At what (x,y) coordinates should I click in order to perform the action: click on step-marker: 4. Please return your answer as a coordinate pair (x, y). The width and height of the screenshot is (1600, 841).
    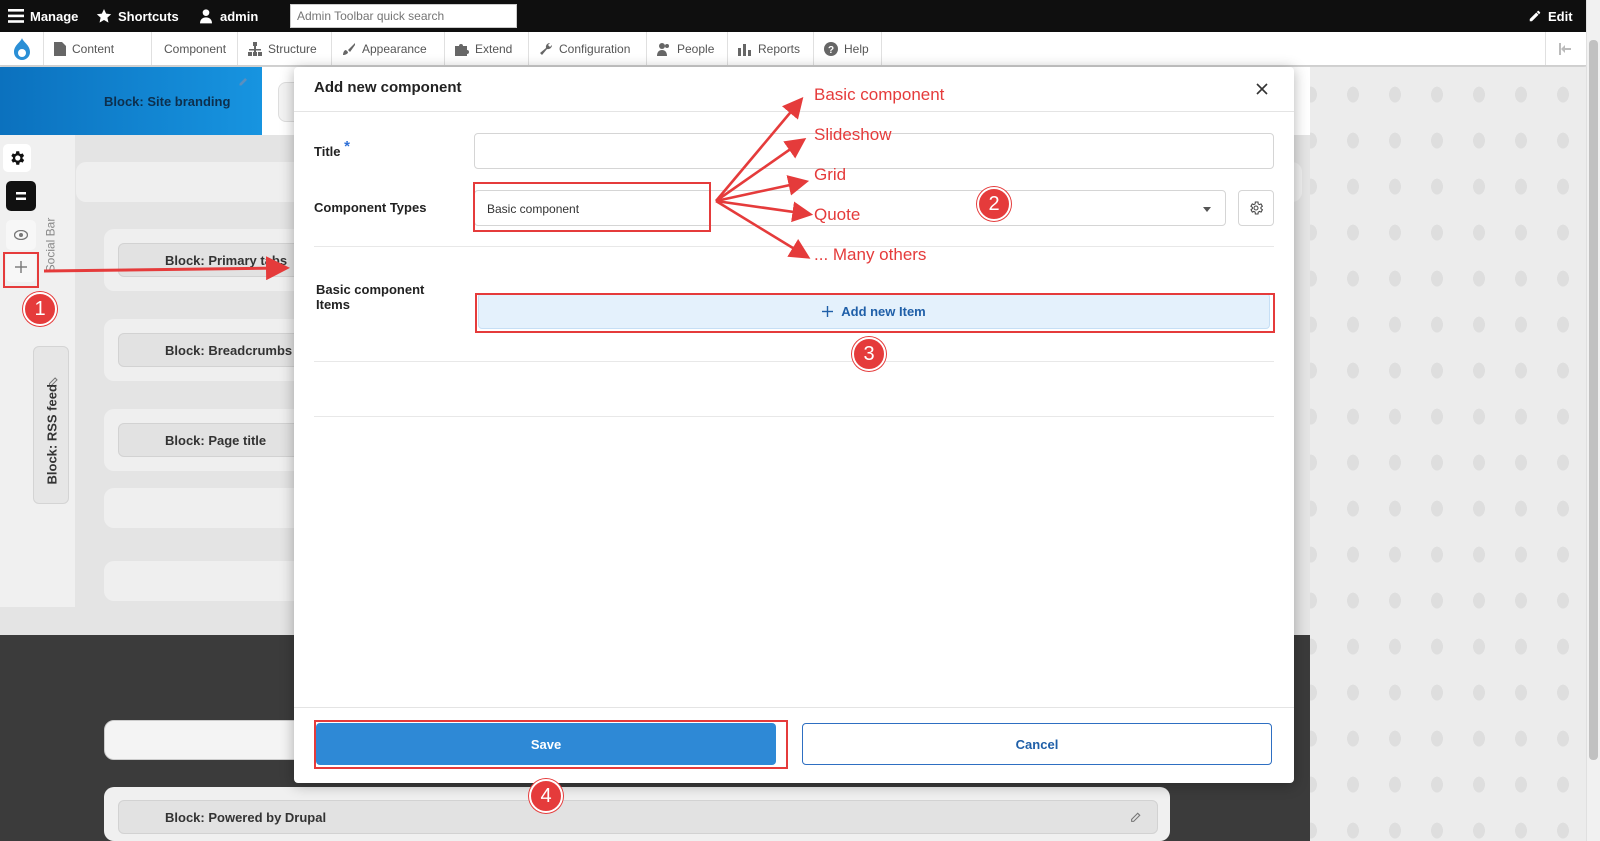
    Looking at the image, I should click on (546, 796).